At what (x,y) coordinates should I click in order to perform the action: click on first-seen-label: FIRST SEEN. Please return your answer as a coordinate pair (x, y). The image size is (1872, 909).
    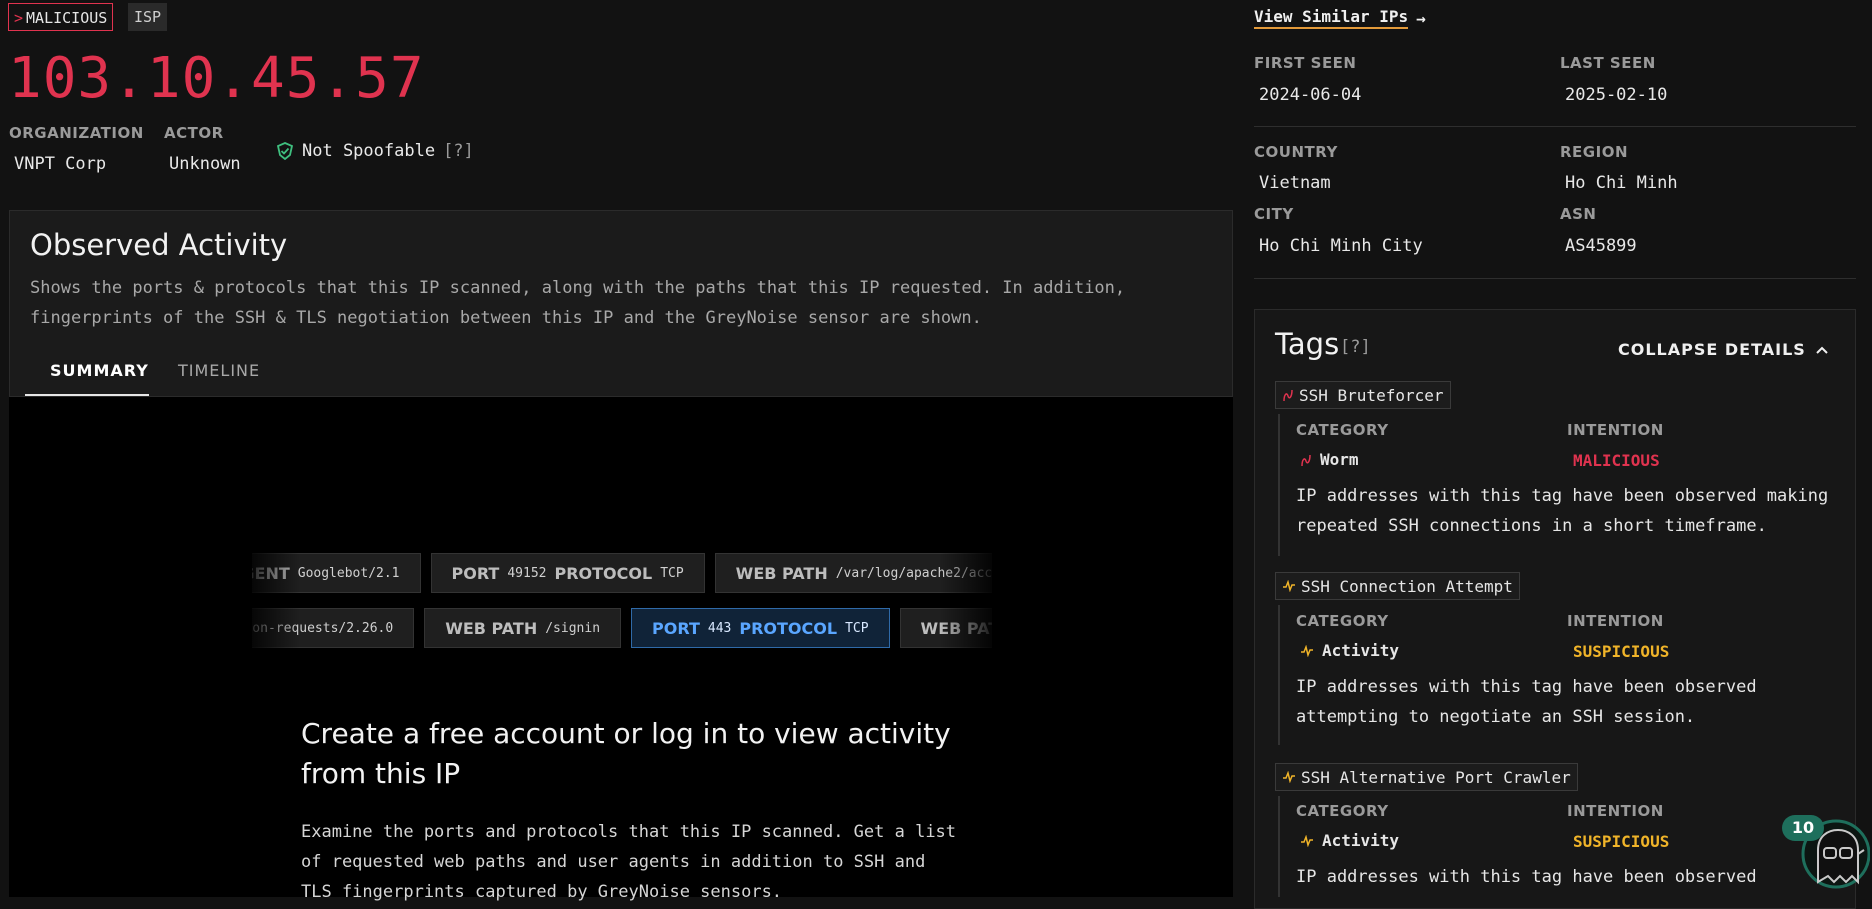
    Looking at the image, I should click on (1305, 63).